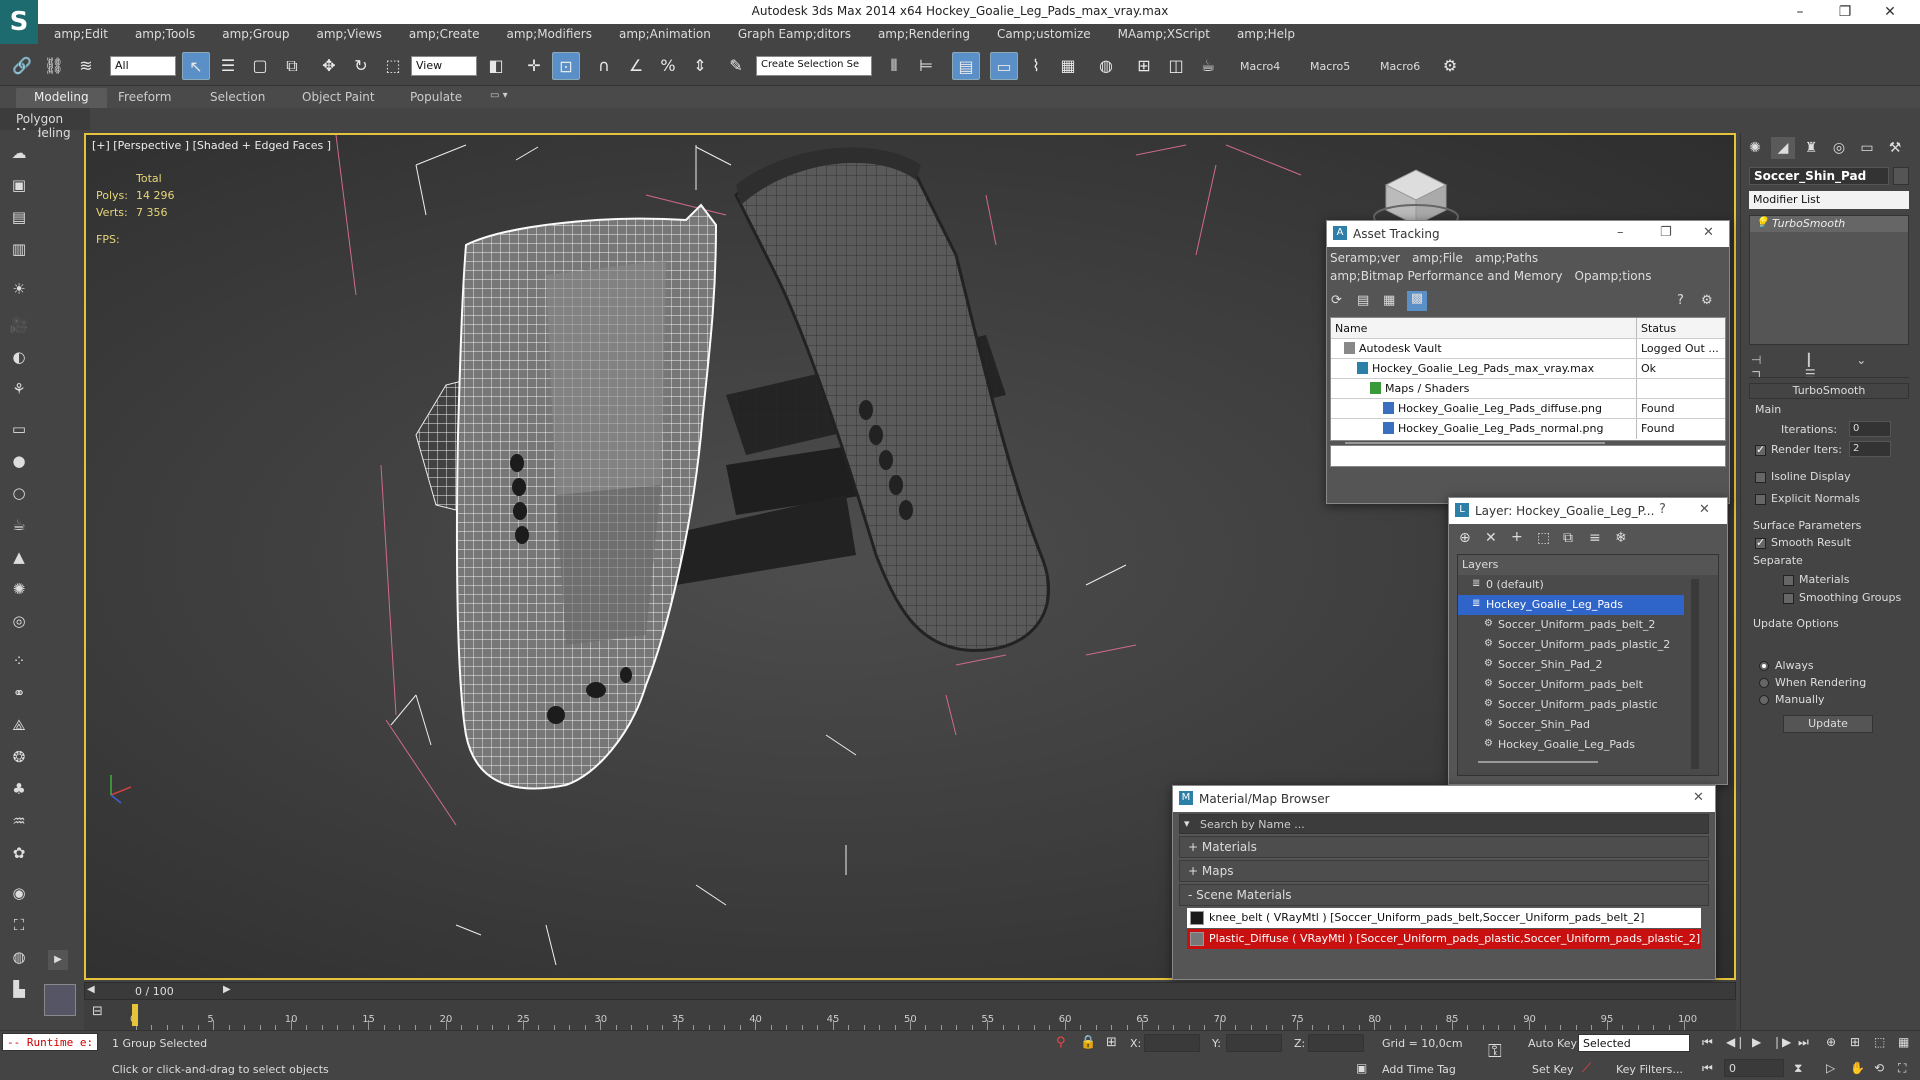 This screenshot has height=1080, width=1920. I want to click on key-mode-toggle-icon: ⏮, so click(1707, 1068).